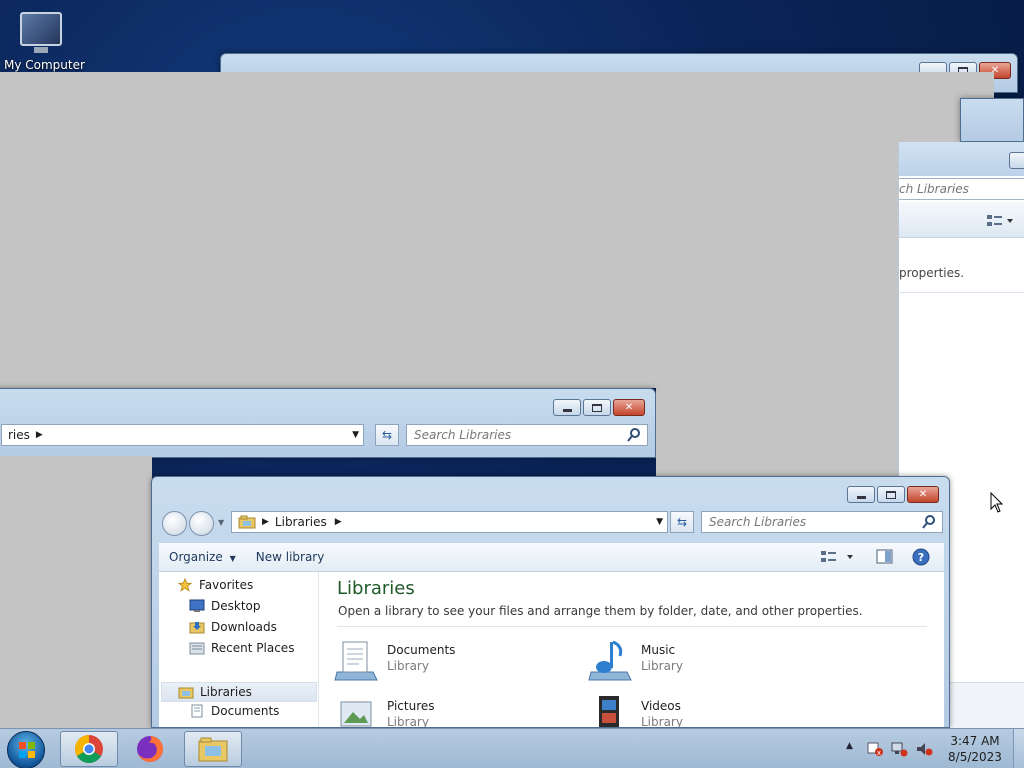 The width and height of the screenshot is (1024, 768). I want to click on chevron-down-icon: ▼, so click(355, 435).